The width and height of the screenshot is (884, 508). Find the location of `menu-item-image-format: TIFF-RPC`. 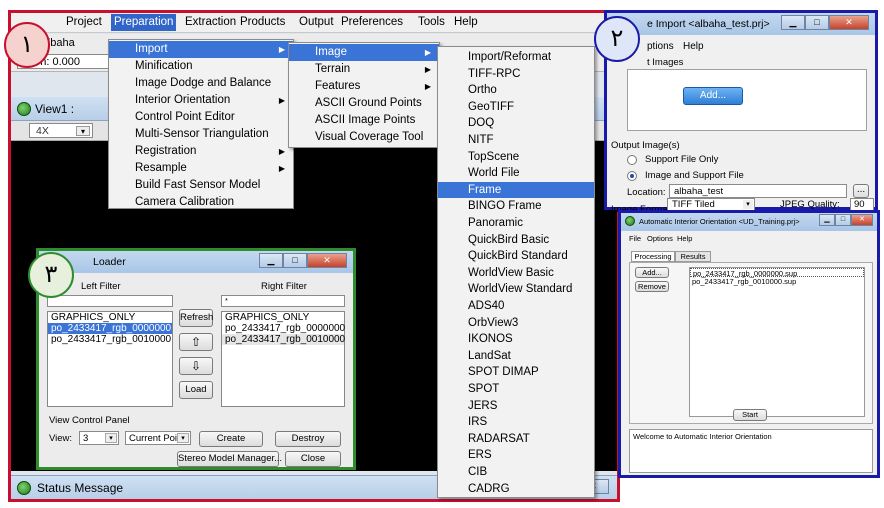

menu-item-image-format: TIFF-RPC is located at coordinates (516, 74).